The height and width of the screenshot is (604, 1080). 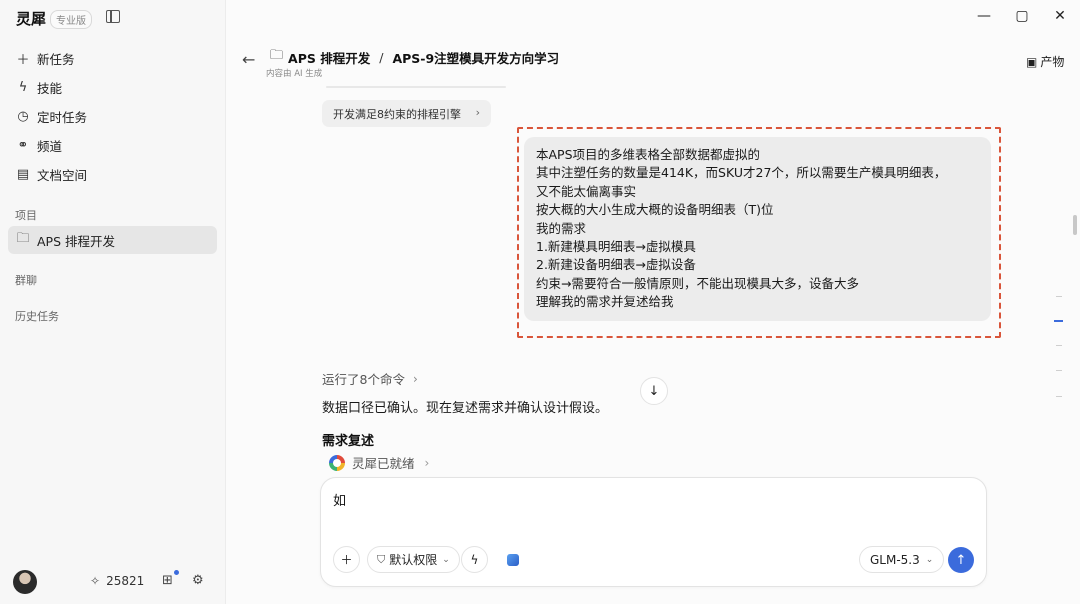 What do you see at coordinates (476, 58) in the screenshot?
I see `page-title: APS-9注塑模具开发方向学习` at bounding box center [476, 58].